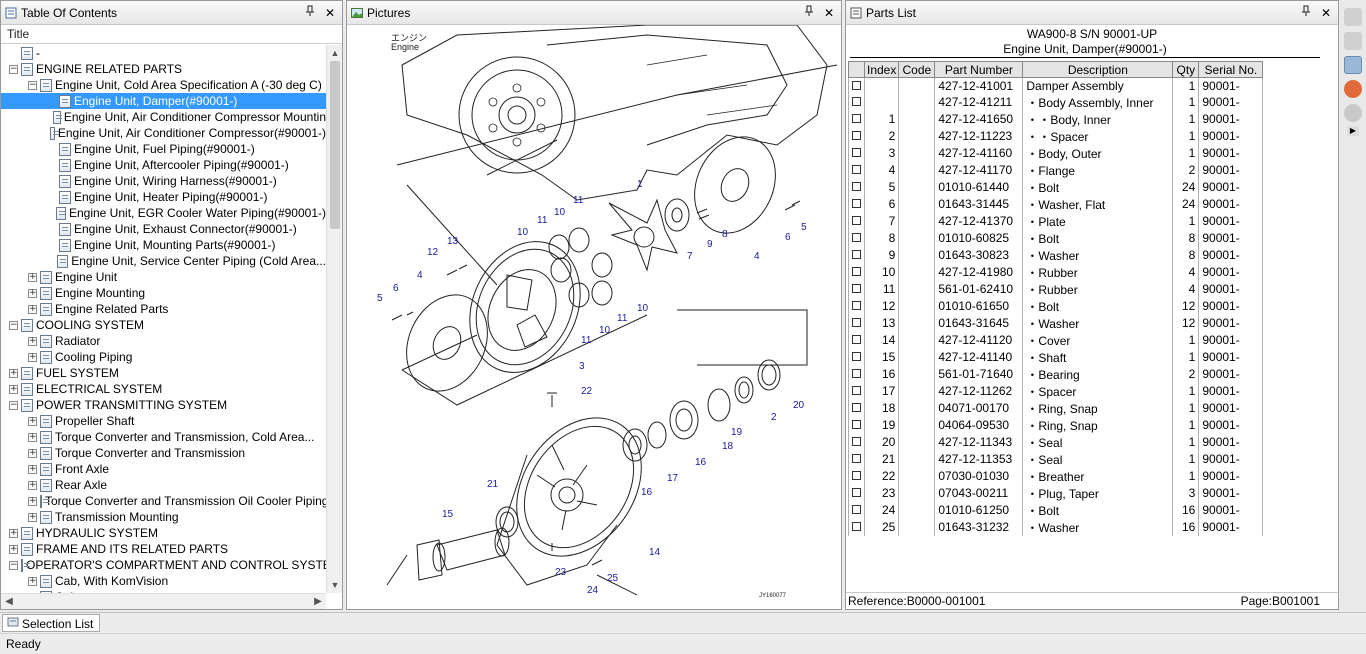  What do you see at coordinates (1056, 527) in the screenshot?
I see `parts-table-row: 25 01643-31232 ・Washer 16 90001-` at bounding box center [1056, 527].